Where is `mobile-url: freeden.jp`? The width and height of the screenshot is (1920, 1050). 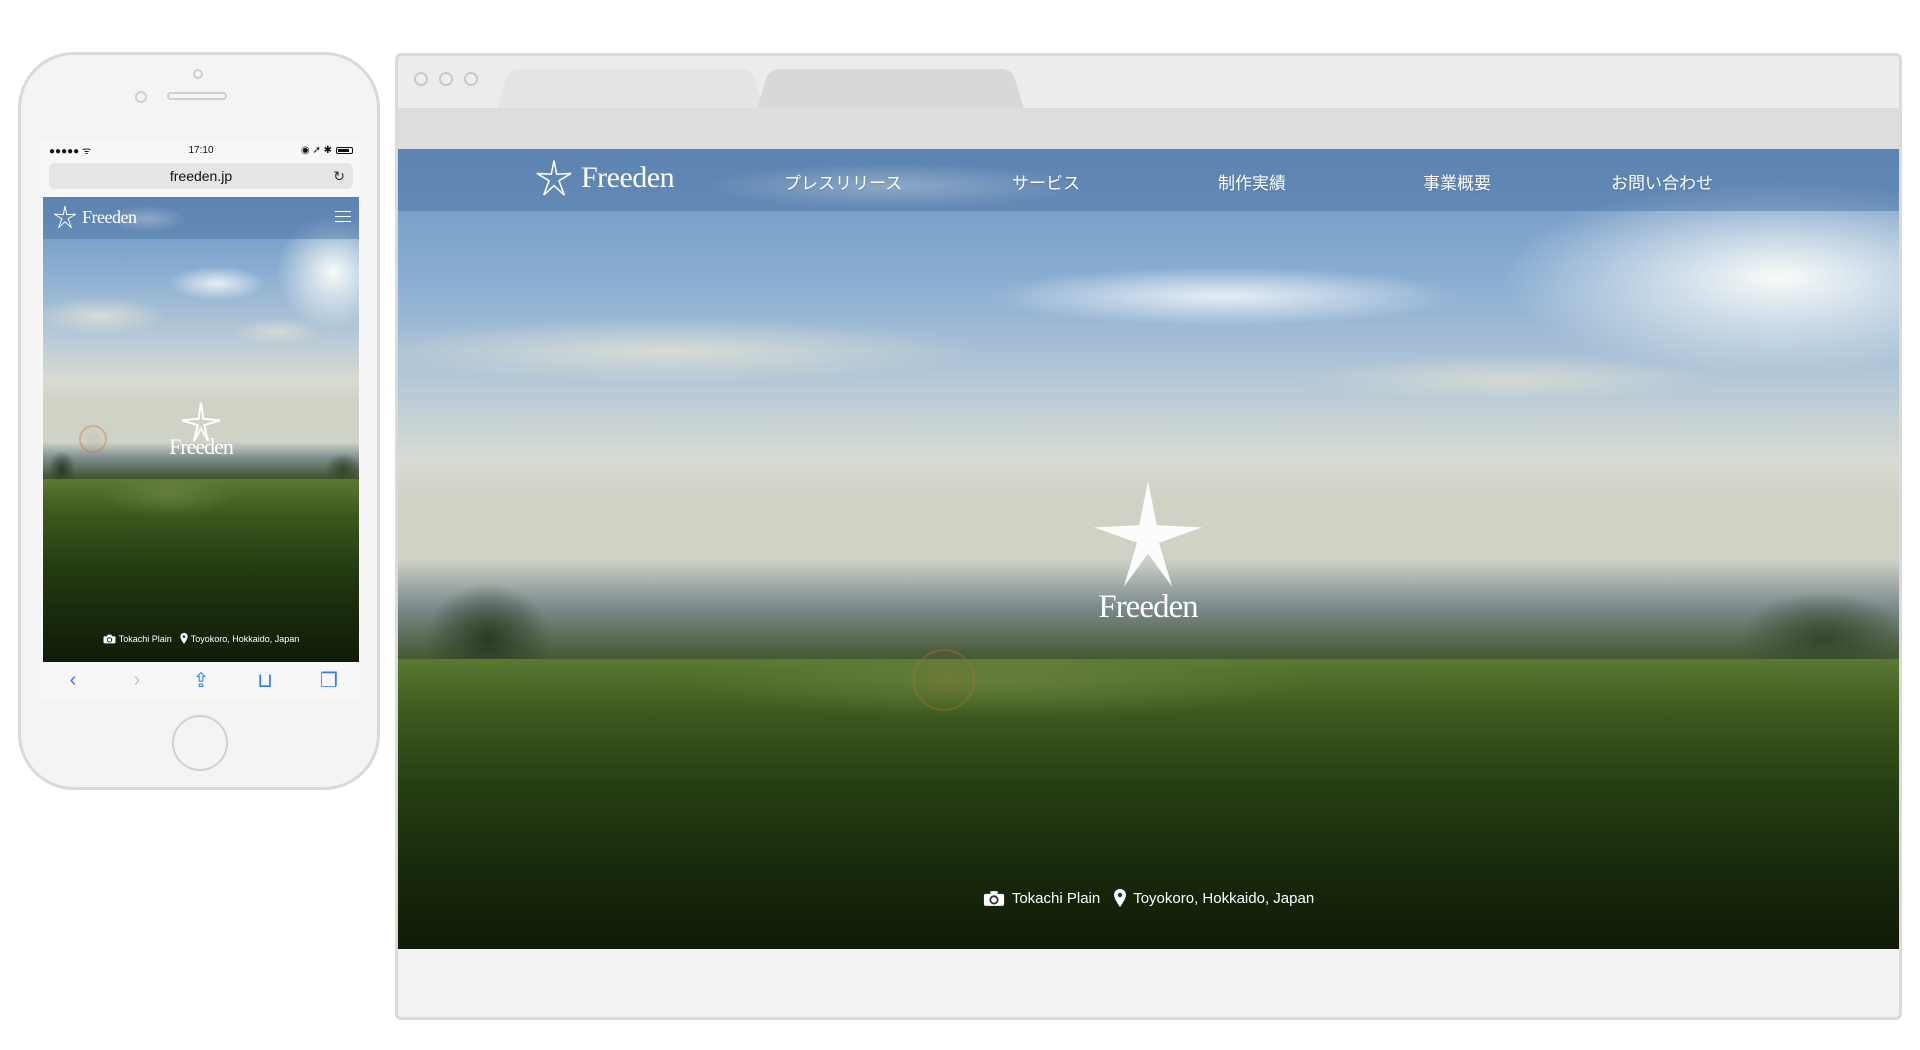
mobile-url: freeden.jp is located at coordinates (201, 176).